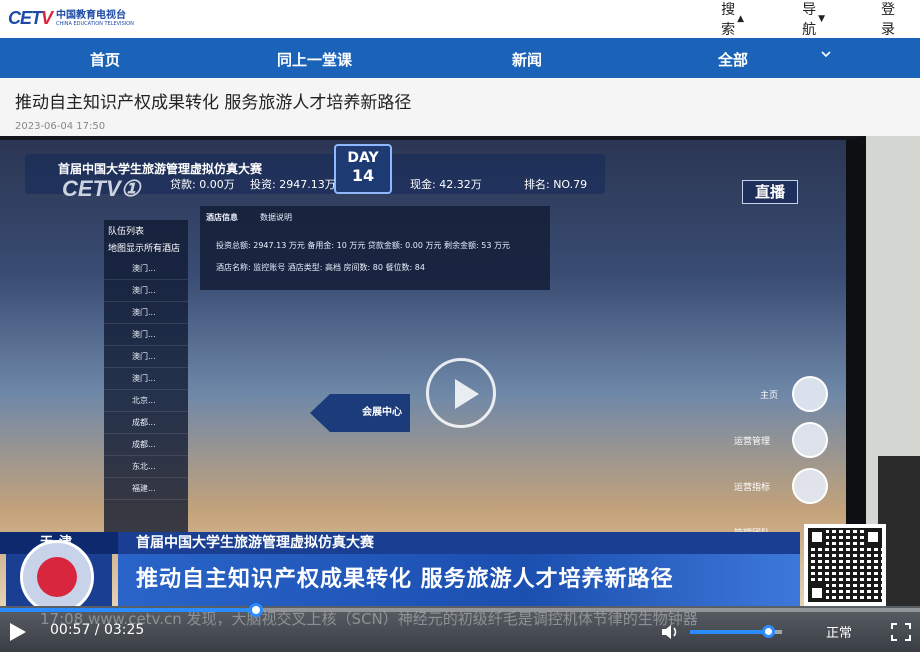  What do you see at coordinates (769, 631) in the screenshot?
I see `volume-handle` at bounding box center [769, 631].